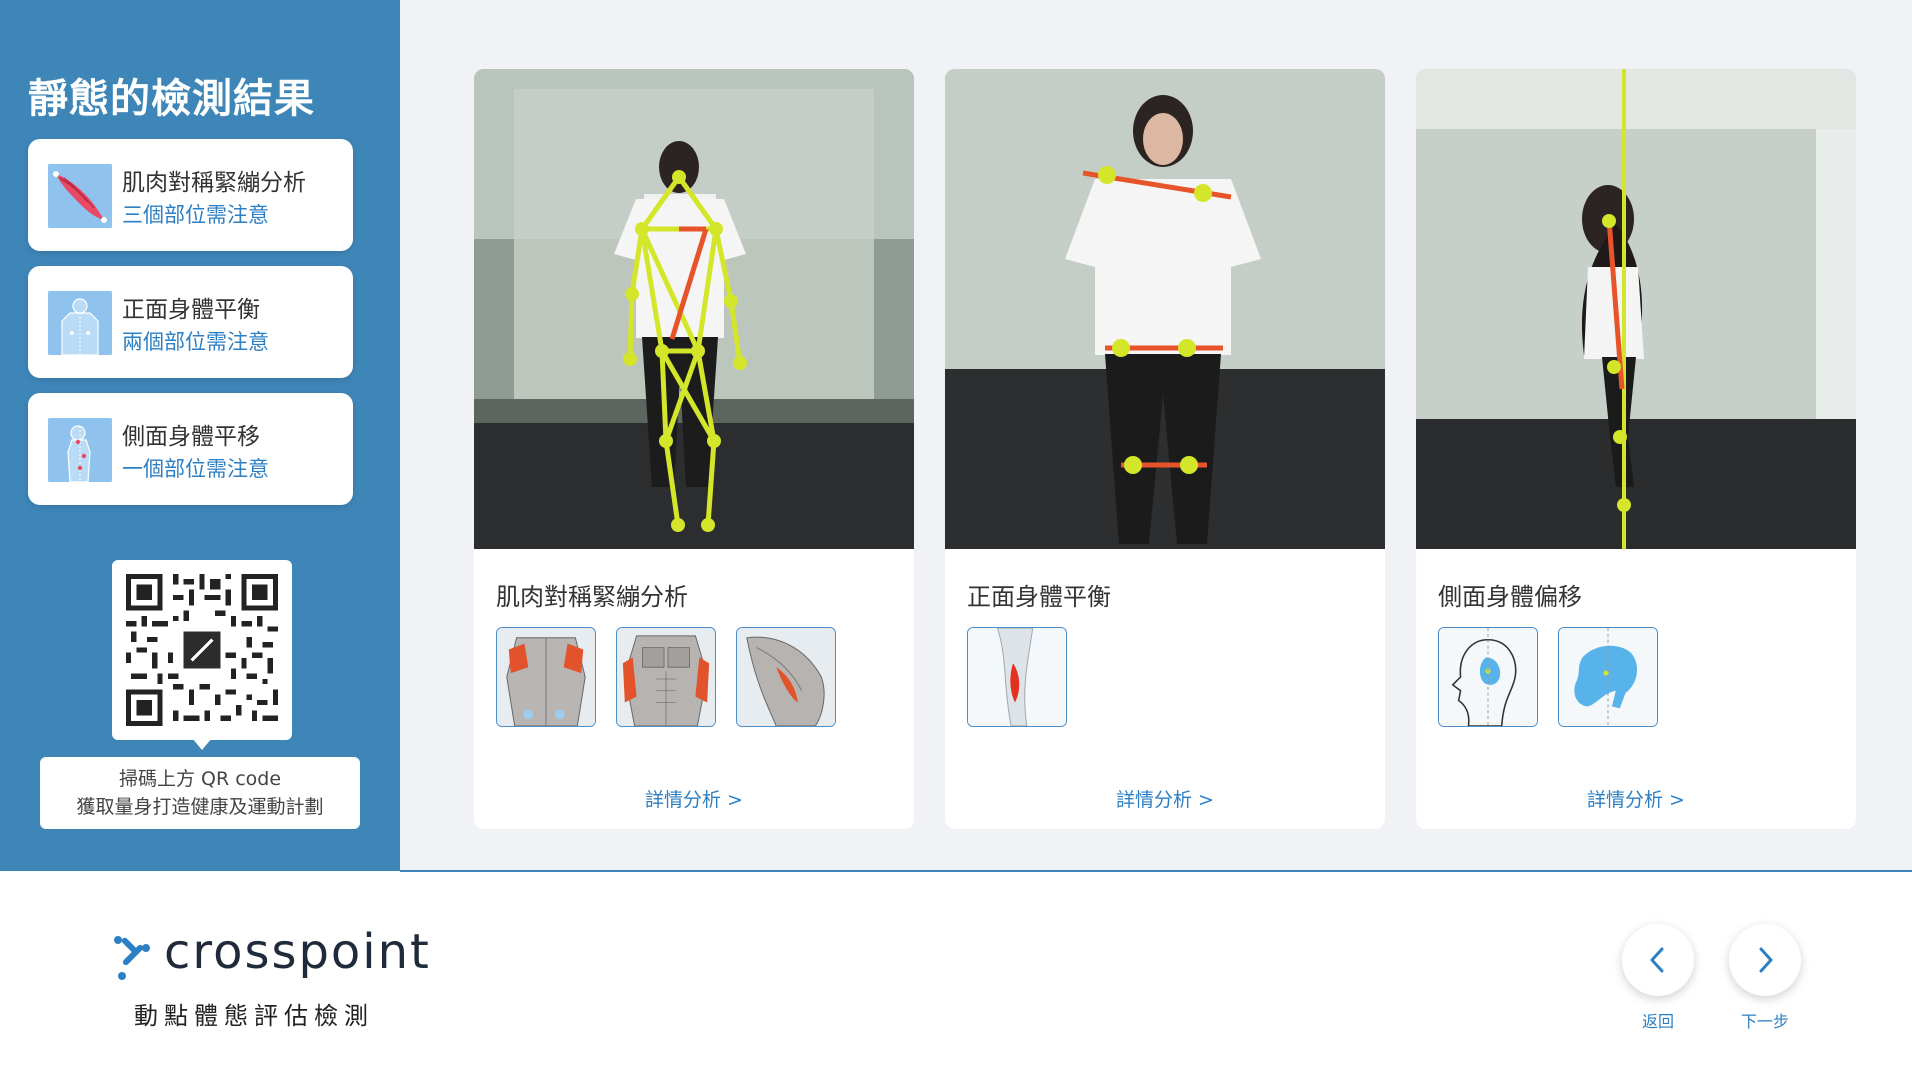 The width and height of the screenshot is (1912, 1080). What do you see at coordinates (254, 1016) in the screenshot?
I see `brand-subtitle: 動點體態評估檢測` at bounding box center [254, 1016].